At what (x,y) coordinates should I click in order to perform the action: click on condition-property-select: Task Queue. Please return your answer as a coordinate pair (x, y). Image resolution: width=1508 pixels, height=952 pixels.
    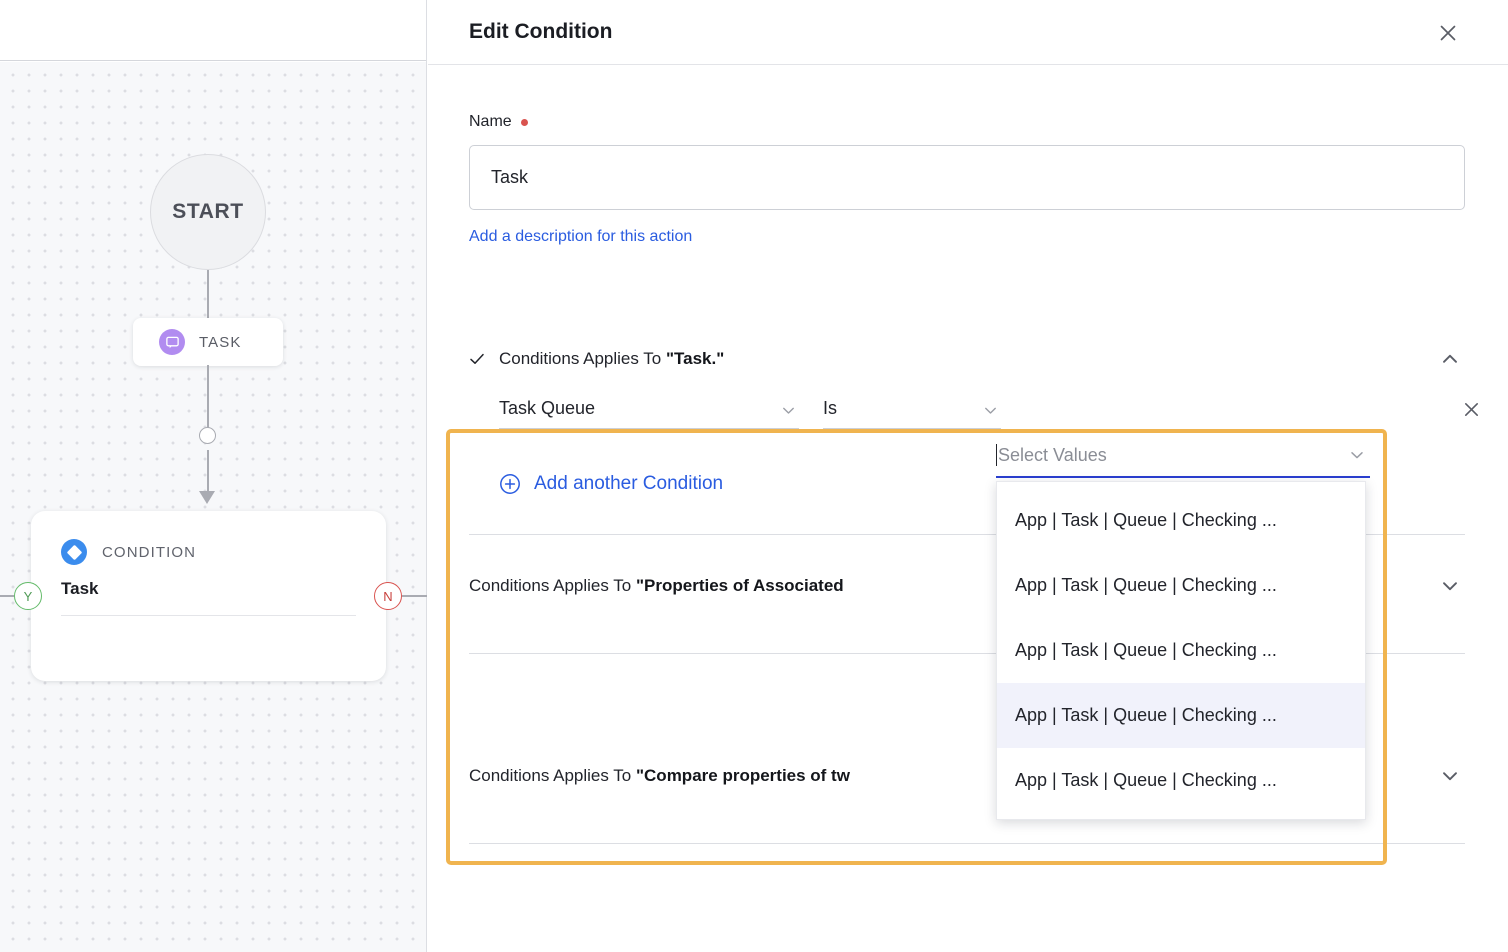
    Looking at the image, I should click on (649, 413).